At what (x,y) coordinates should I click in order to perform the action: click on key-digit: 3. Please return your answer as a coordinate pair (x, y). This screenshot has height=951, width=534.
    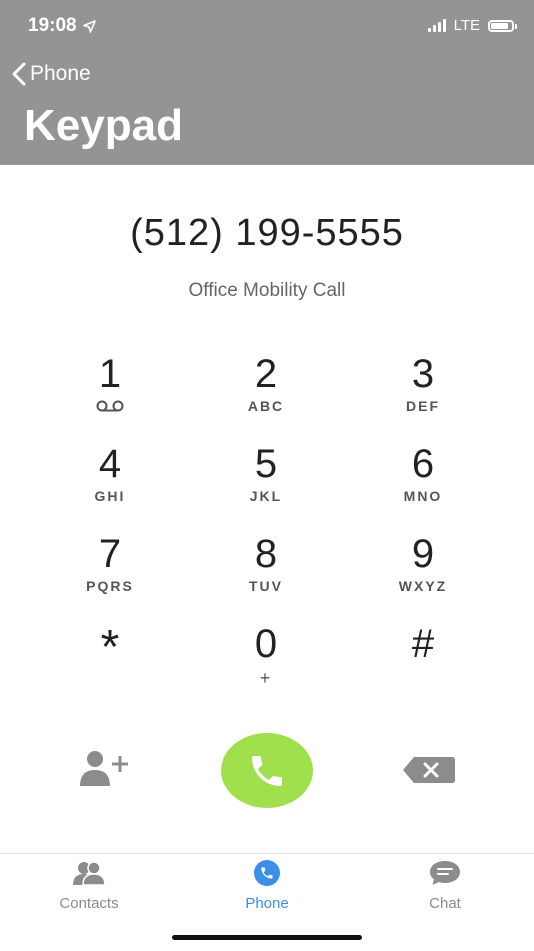
    Looking at the image, I should click on (423, 374).